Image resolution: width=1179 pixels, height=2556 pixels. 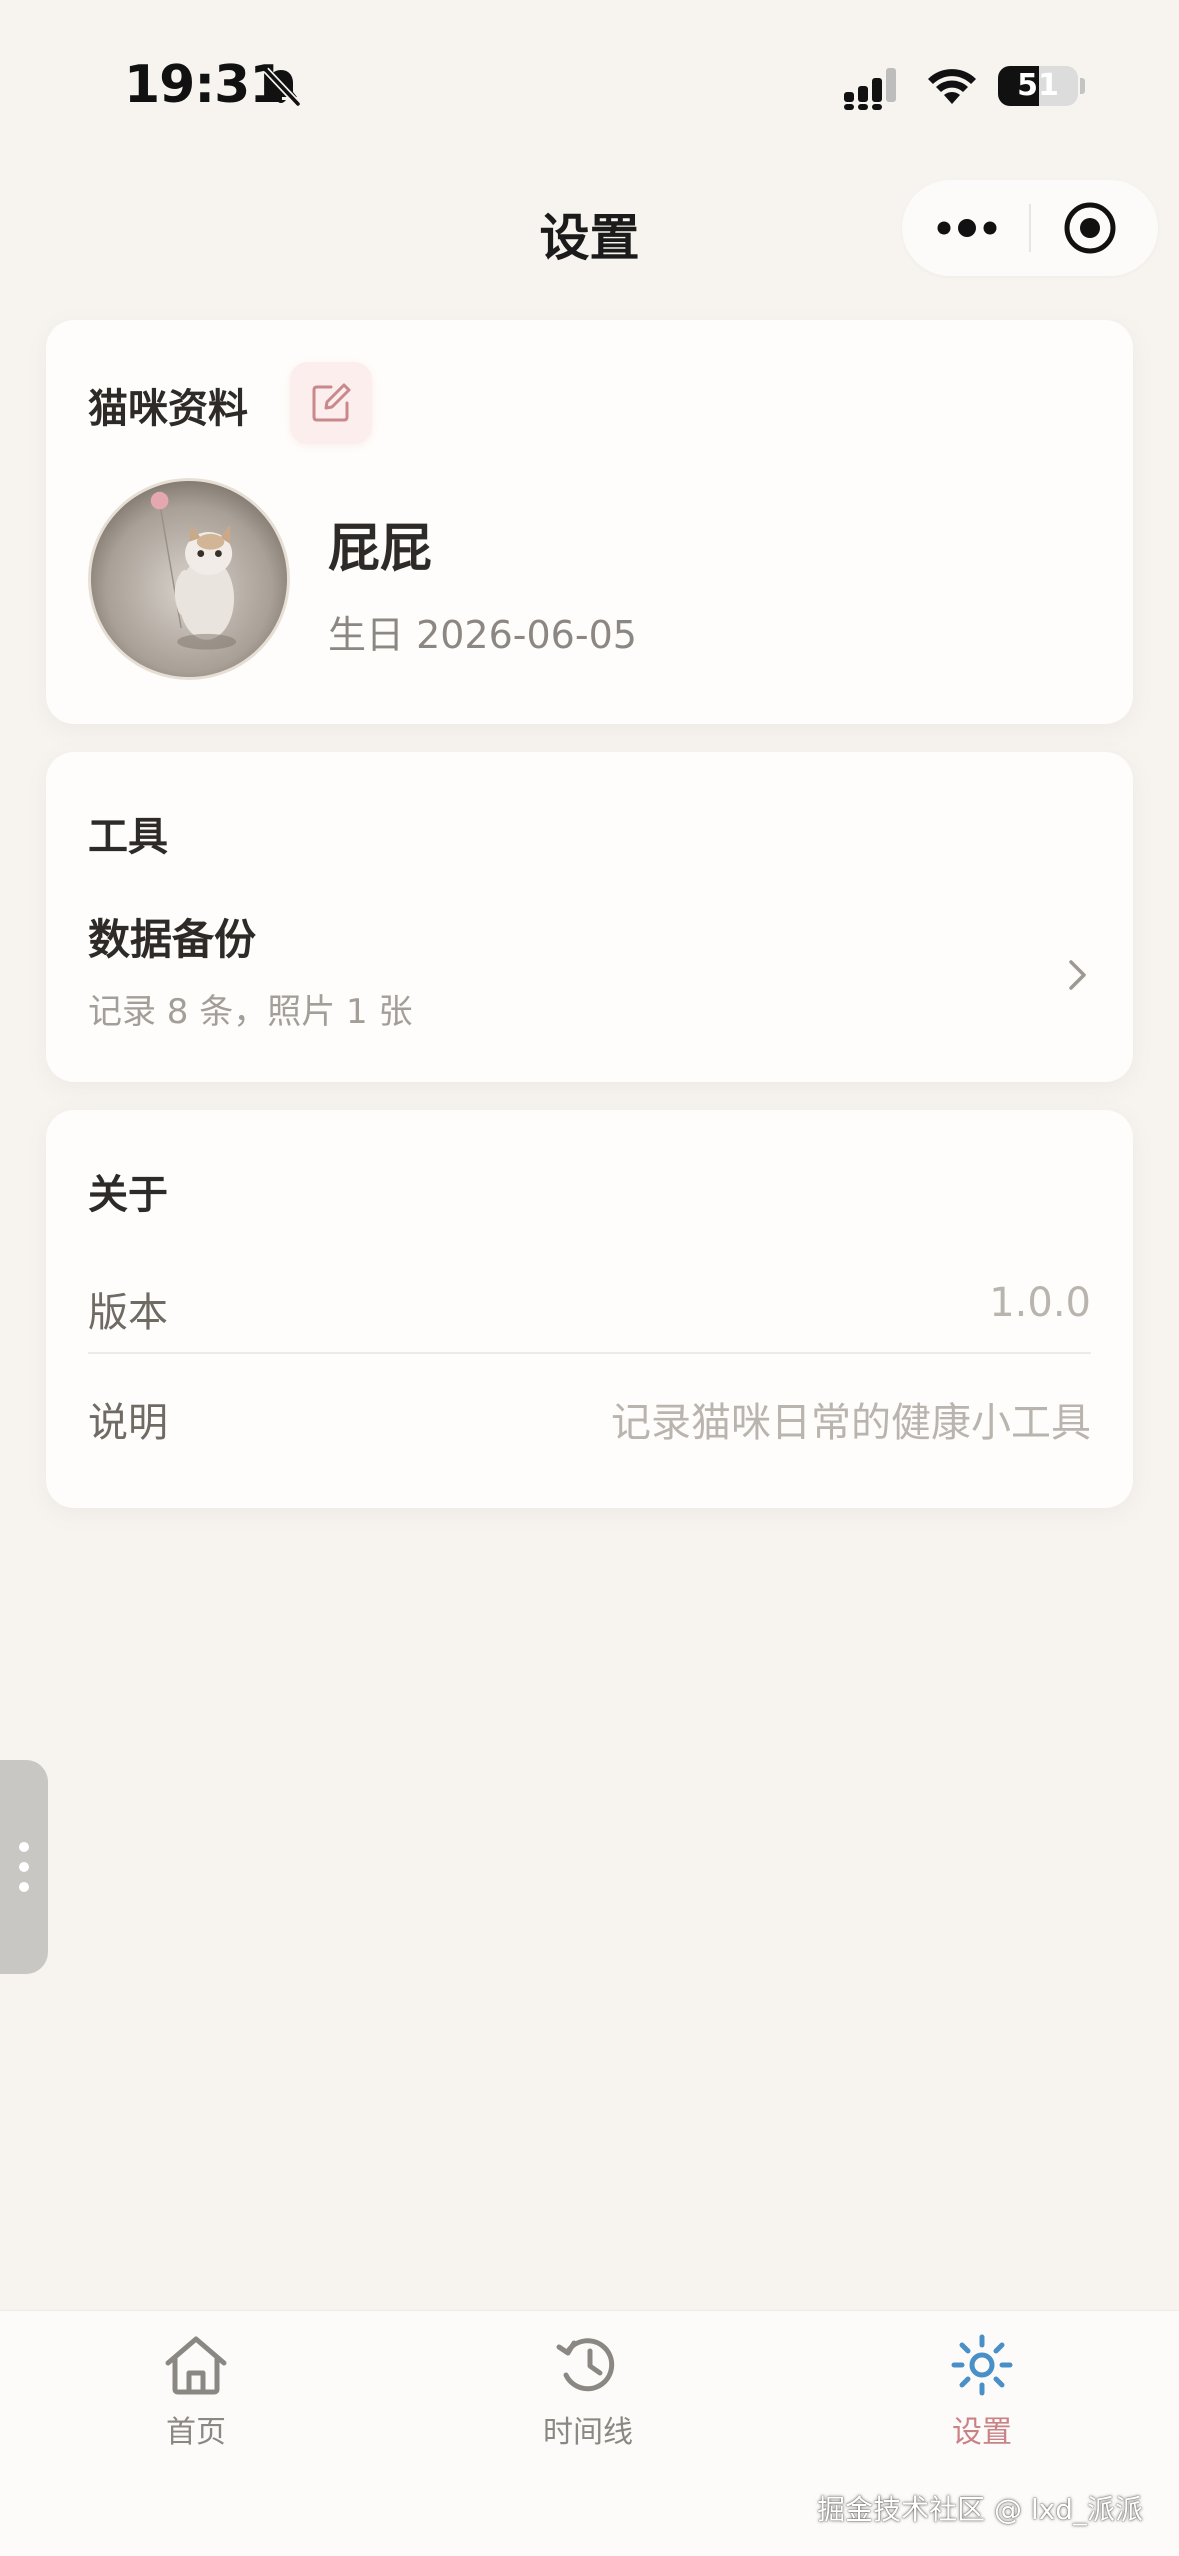 I want to click on section-title-profile: 猫咪资料, so click(x=168, y=409).